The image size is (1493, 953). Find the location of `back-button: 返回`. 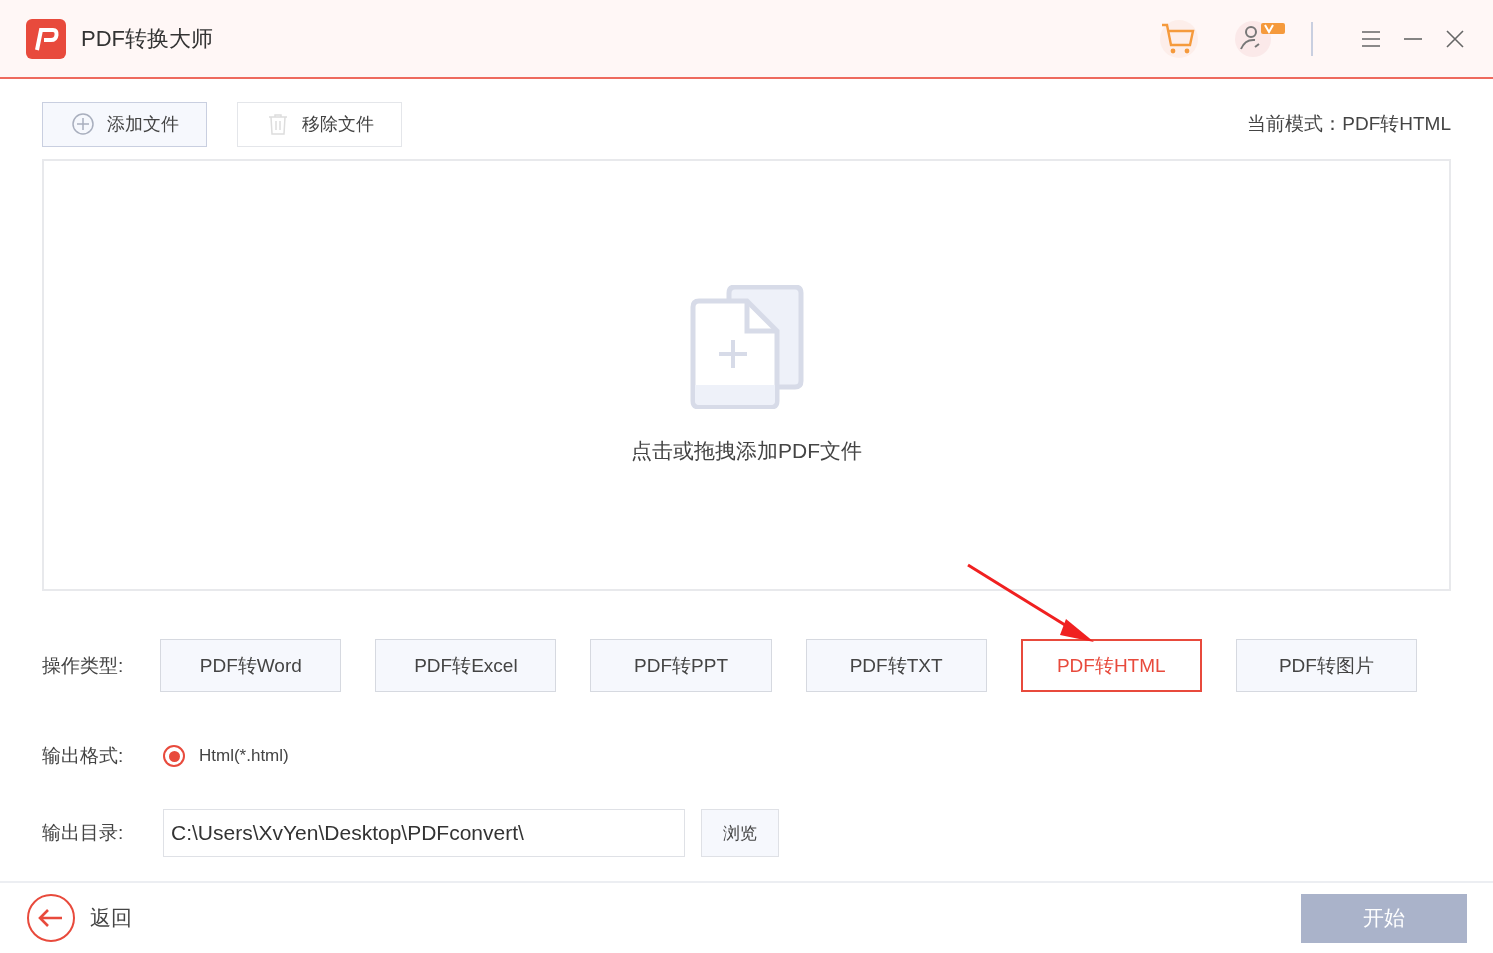

back-button: 返回 is located at coordinates (79, 918).